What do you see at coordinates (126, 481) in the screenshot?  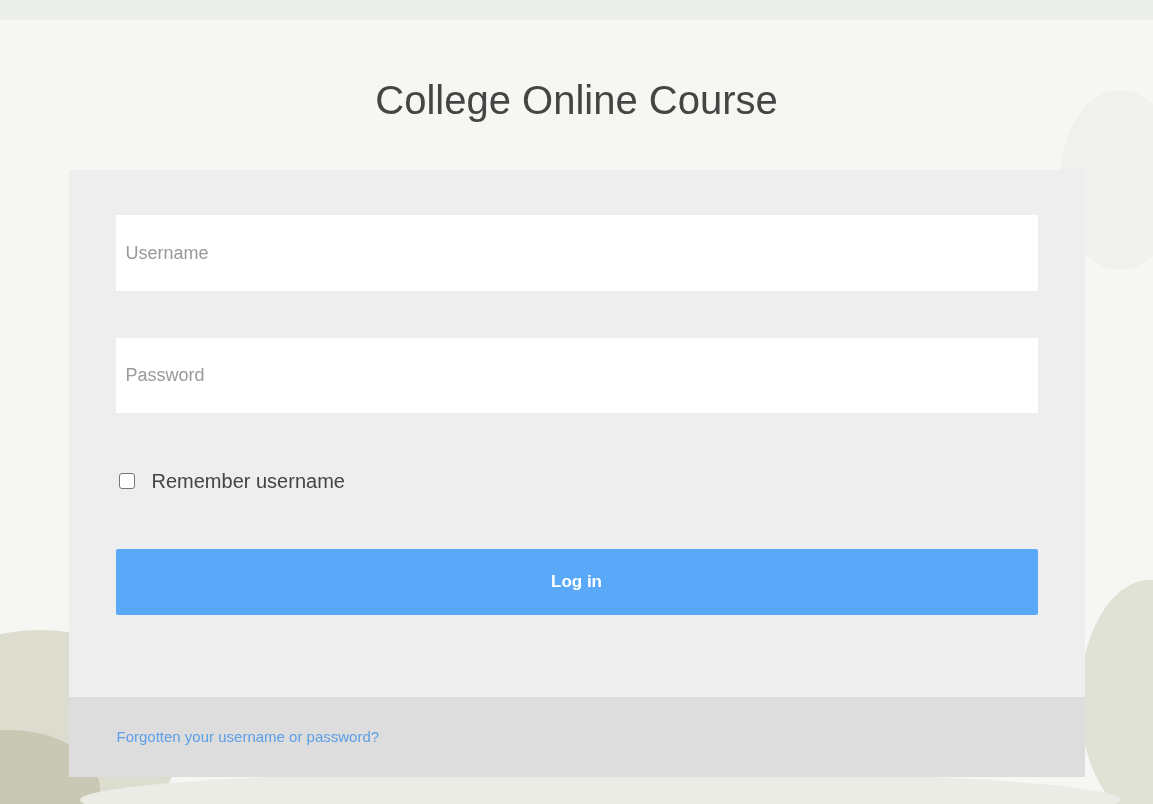 I see `remember-checkbox` at bounding box center [126, 481].